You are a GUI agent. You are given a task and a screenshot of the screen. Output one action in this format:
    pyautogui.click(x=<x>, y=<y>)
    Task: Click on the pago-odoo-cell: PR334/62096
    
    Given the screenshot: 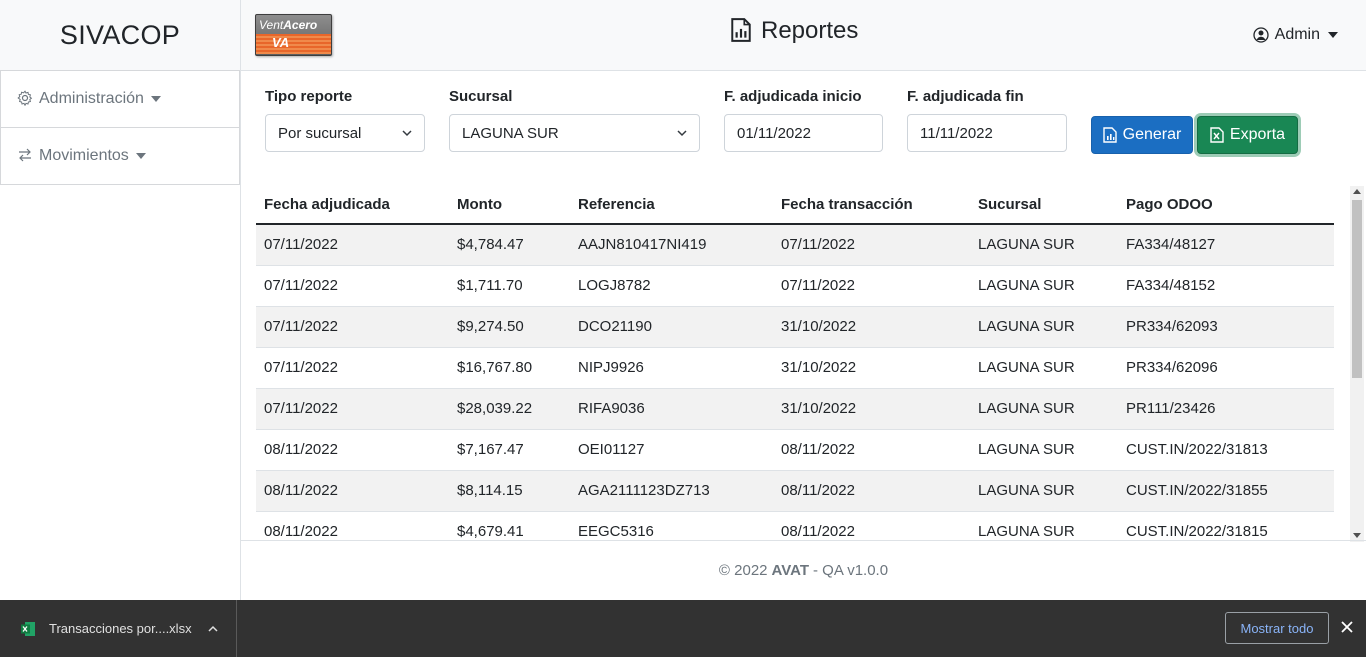 What is the action you would take?
    pyautogui.click(x=1226, y=368)
    